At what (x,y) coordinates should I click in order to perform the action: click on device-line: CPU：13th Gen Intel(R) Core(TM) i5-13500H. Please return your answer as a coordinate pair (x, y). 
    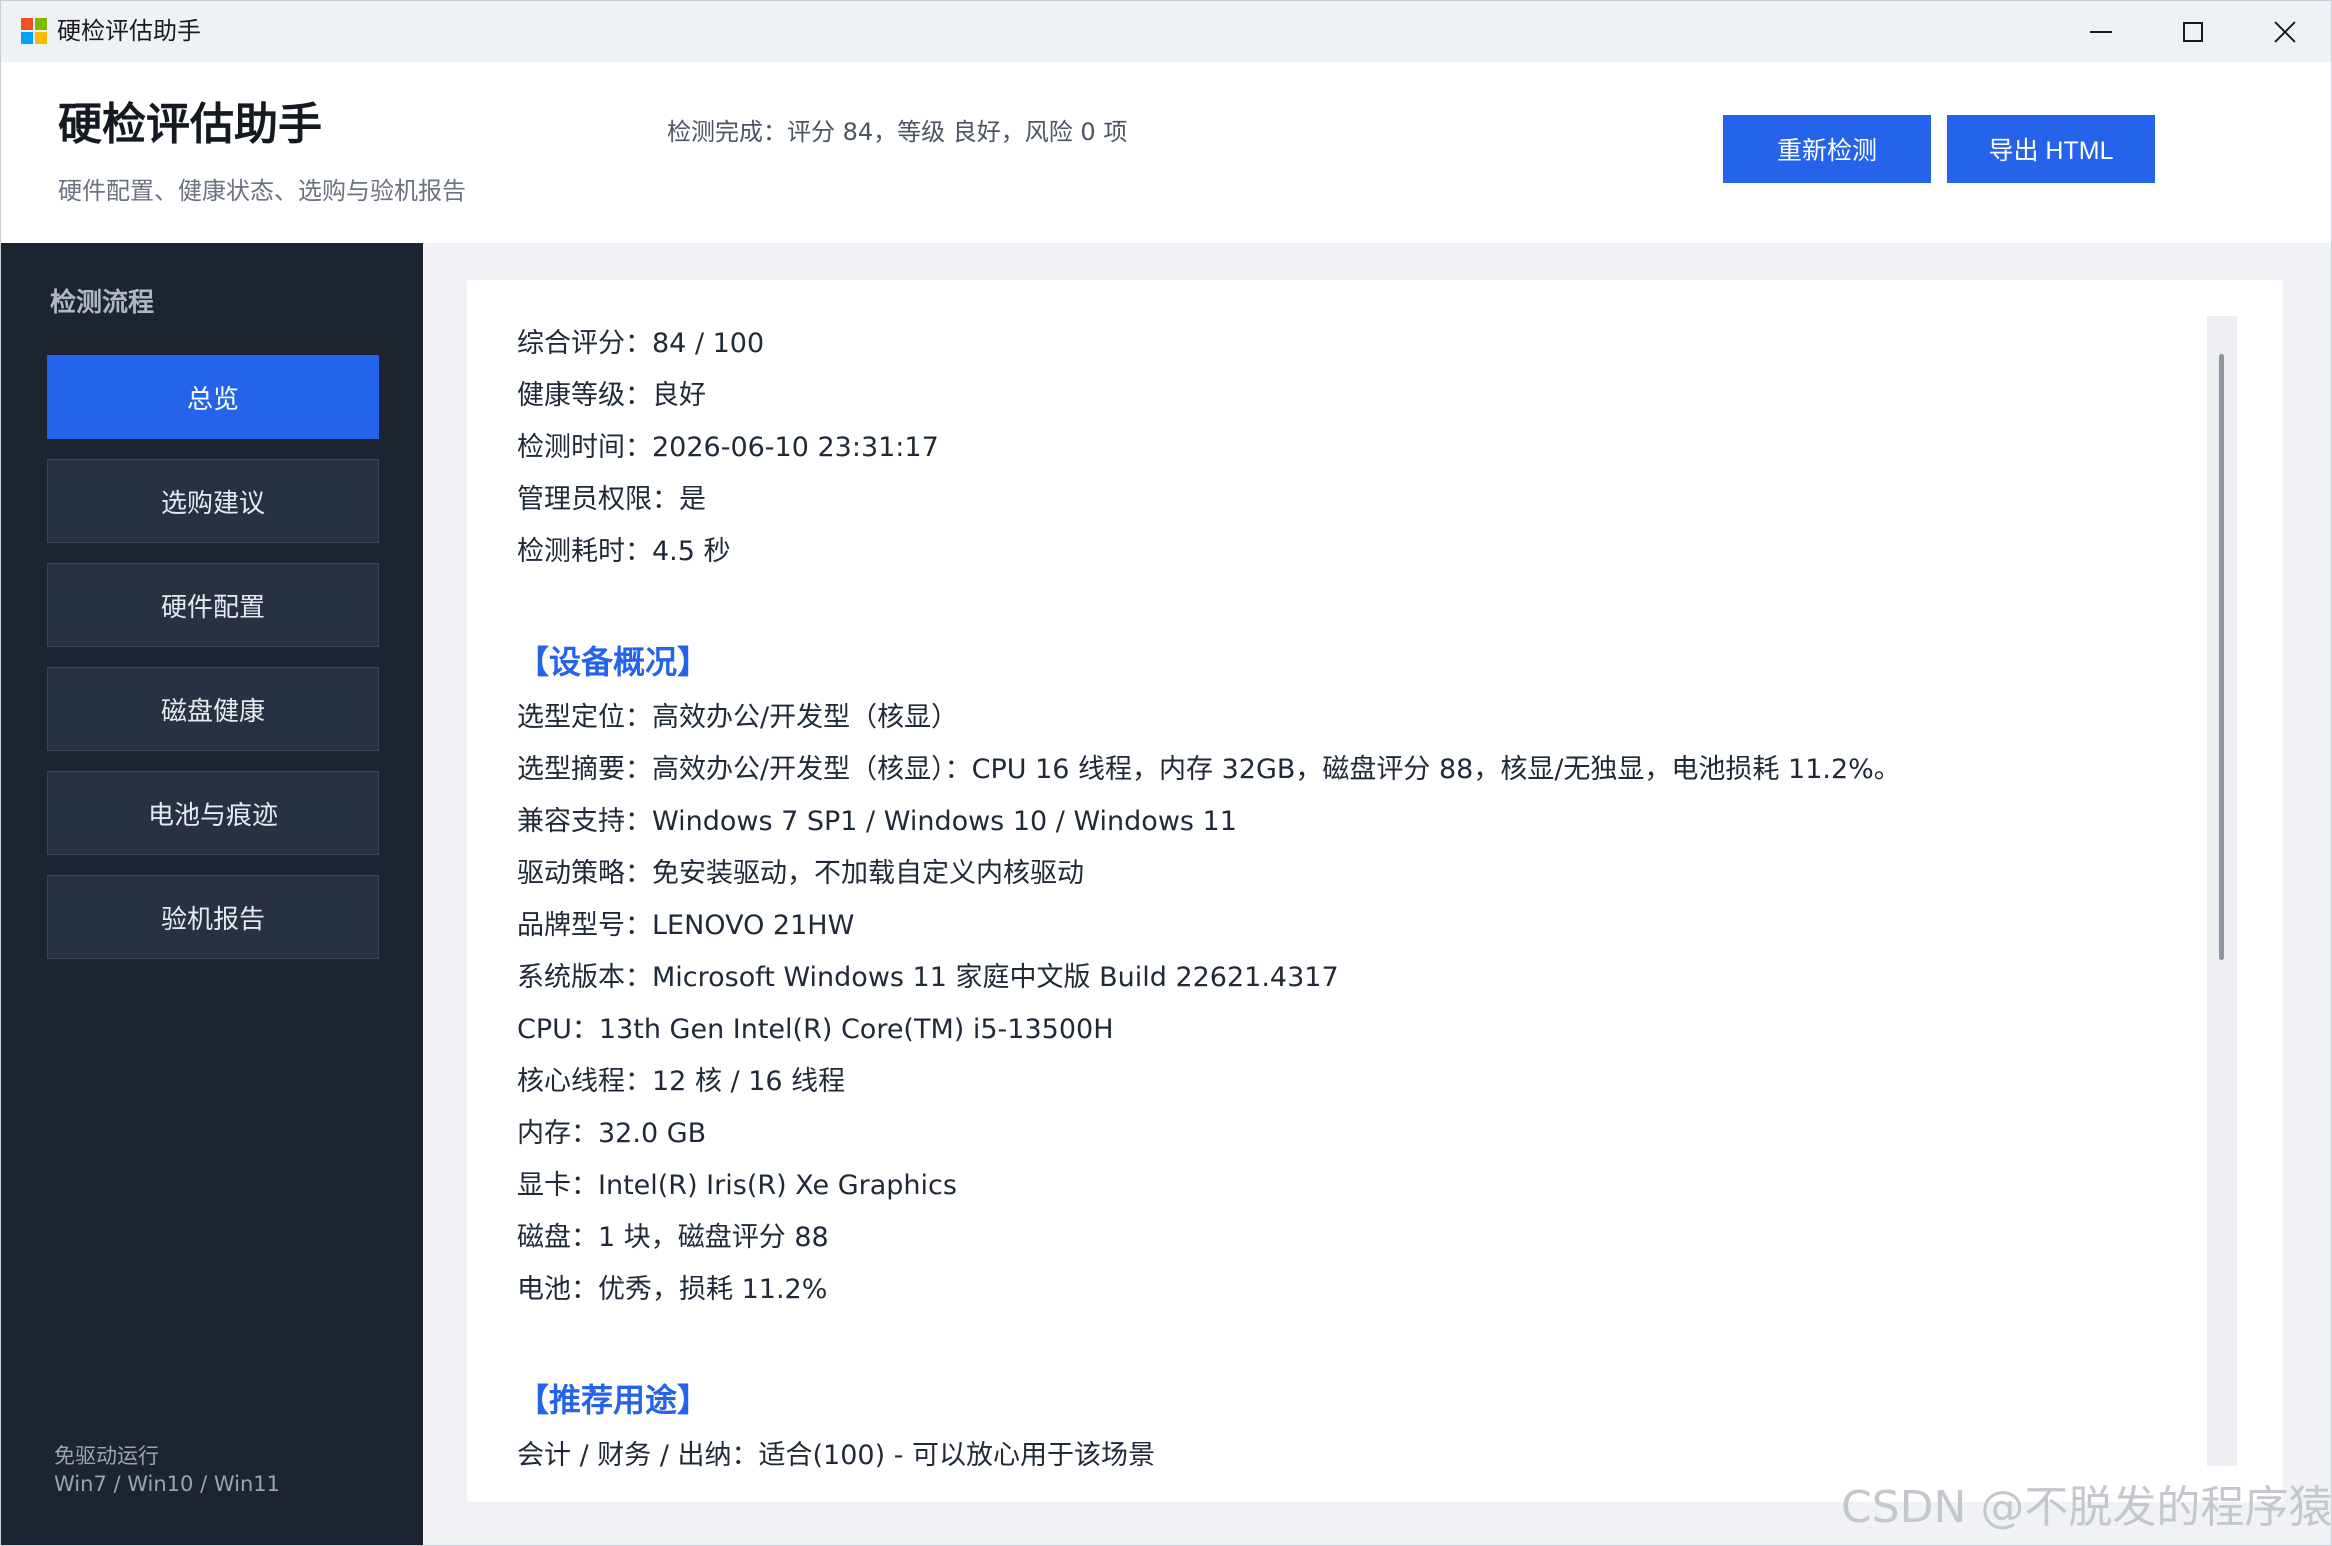
    Looking at the image, I should click on (815, 1029).